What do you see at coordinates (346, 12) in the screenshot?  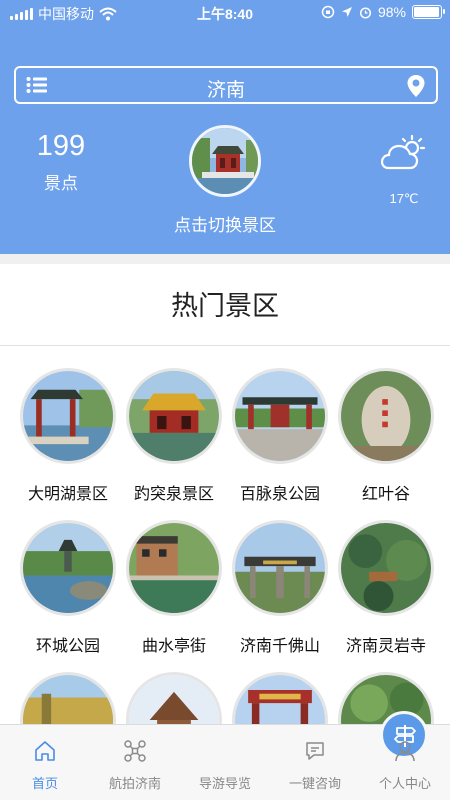 I see `location-arrow-icon` at bounding box center [346, 12].